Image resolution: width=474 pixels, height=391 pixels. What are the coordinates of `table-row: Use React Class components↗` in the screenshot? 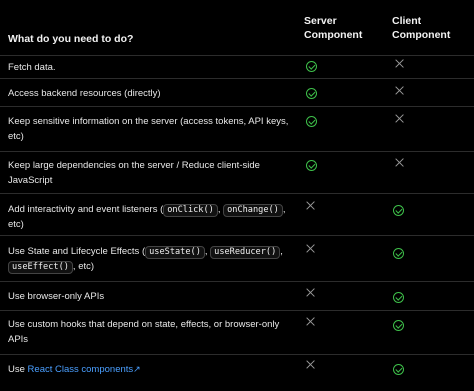 It's located at (237, 373).